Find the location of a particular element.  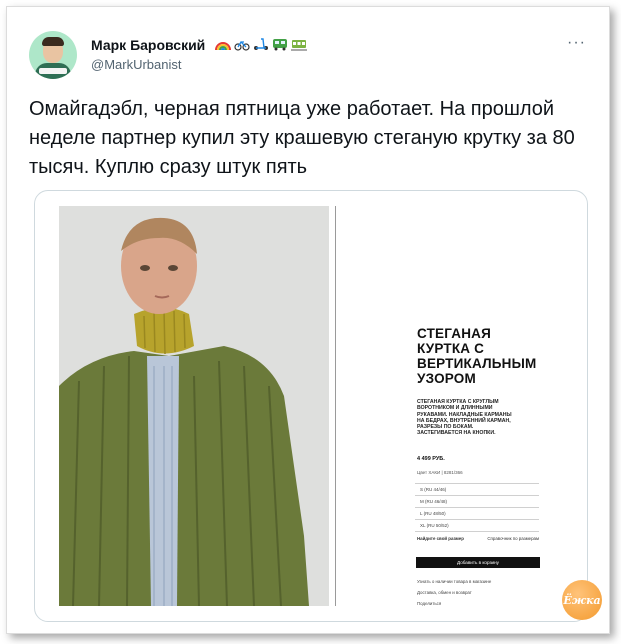

name-emojis is located at coordinates (261, 44).